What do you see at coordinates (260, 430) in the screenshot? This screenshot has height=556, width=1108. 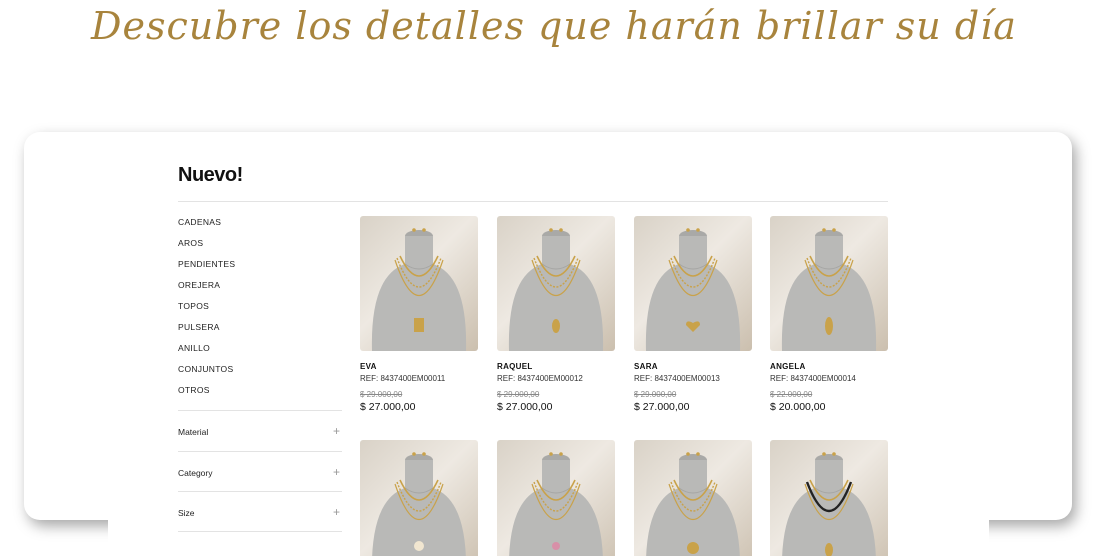 I see `filter-material: Material +` at bounding box center [260, 430].